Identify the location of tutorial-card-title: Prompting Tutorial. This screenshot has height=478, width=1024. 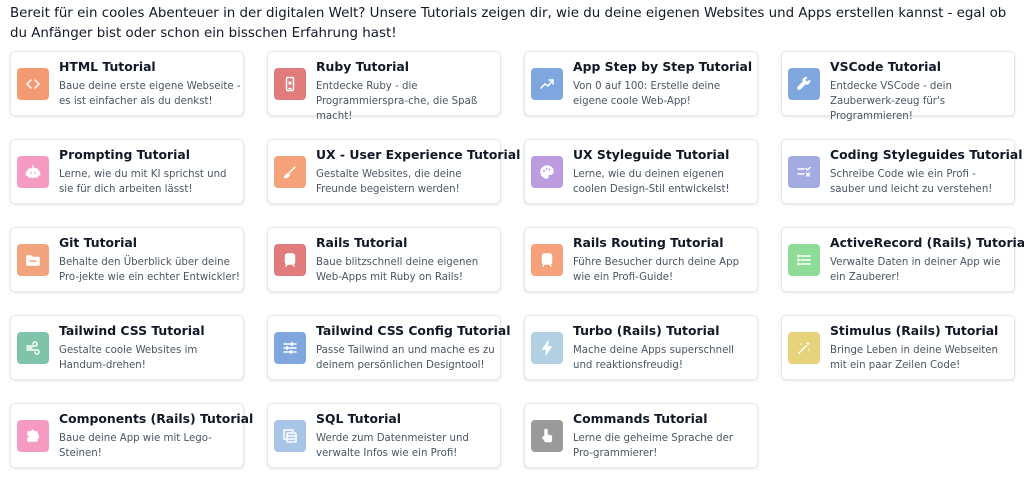
(124, 154).